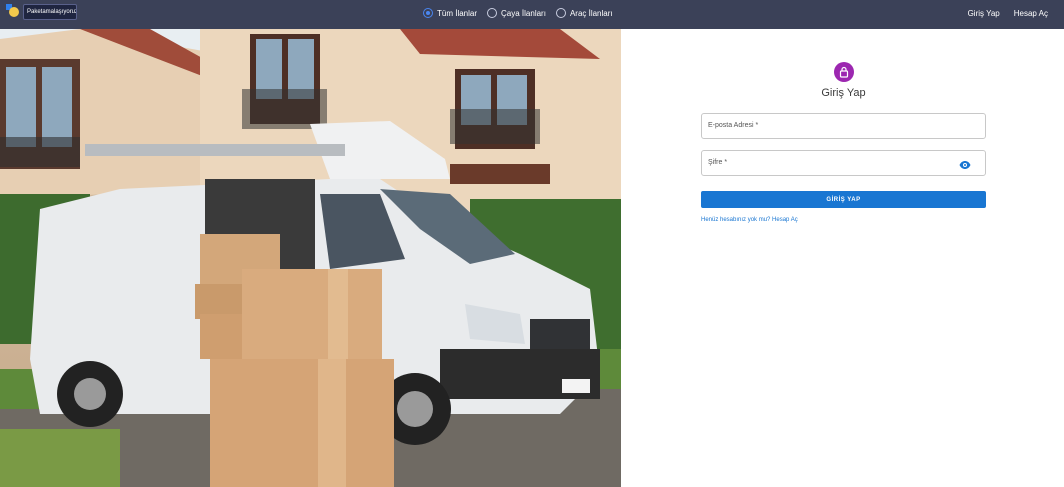  Describe the element at coordinates (523, 13) in the screenshot. I see `filter-load-listings-label: Çaya İlanları` at that location.